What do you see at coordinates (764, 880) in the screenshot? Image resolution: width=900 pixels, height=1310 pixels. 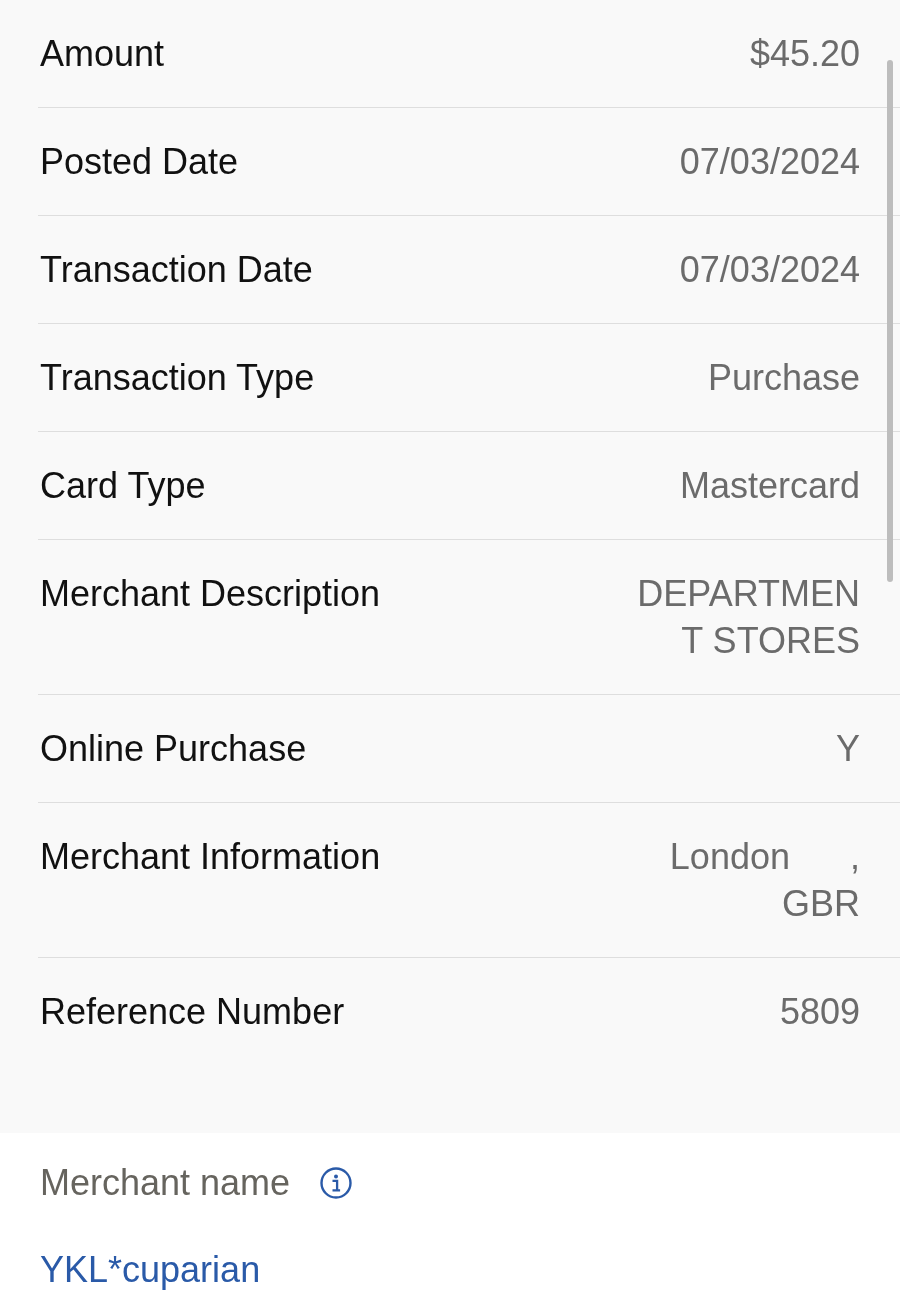 I see `detail-value: London , GBR` at bounding box center [764, 880].